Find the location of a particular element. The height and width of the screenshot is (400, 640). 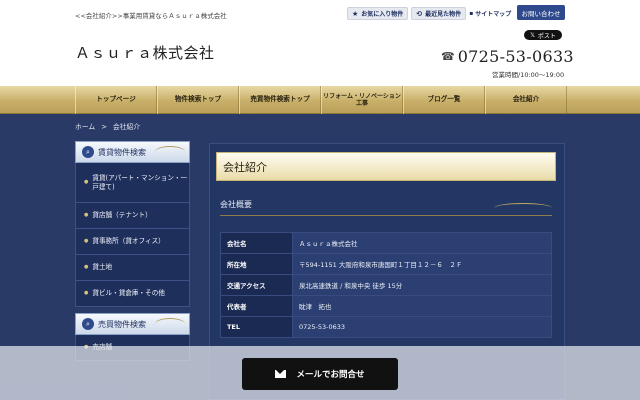

nav-item-top: トップページ is located at coordinates (116, 100).